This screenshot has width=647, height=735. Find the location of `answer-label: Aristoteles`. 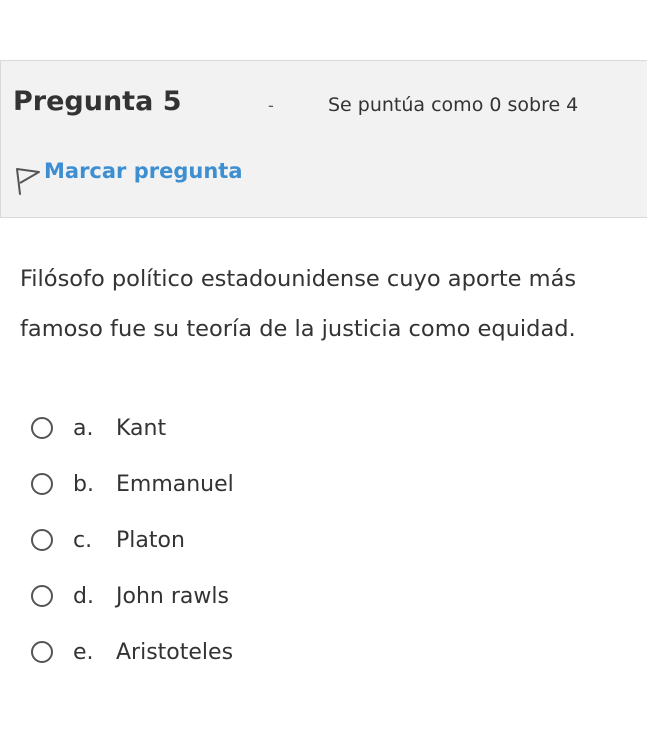

answer-label: Aristoteles is located at coordinates (174, 652).